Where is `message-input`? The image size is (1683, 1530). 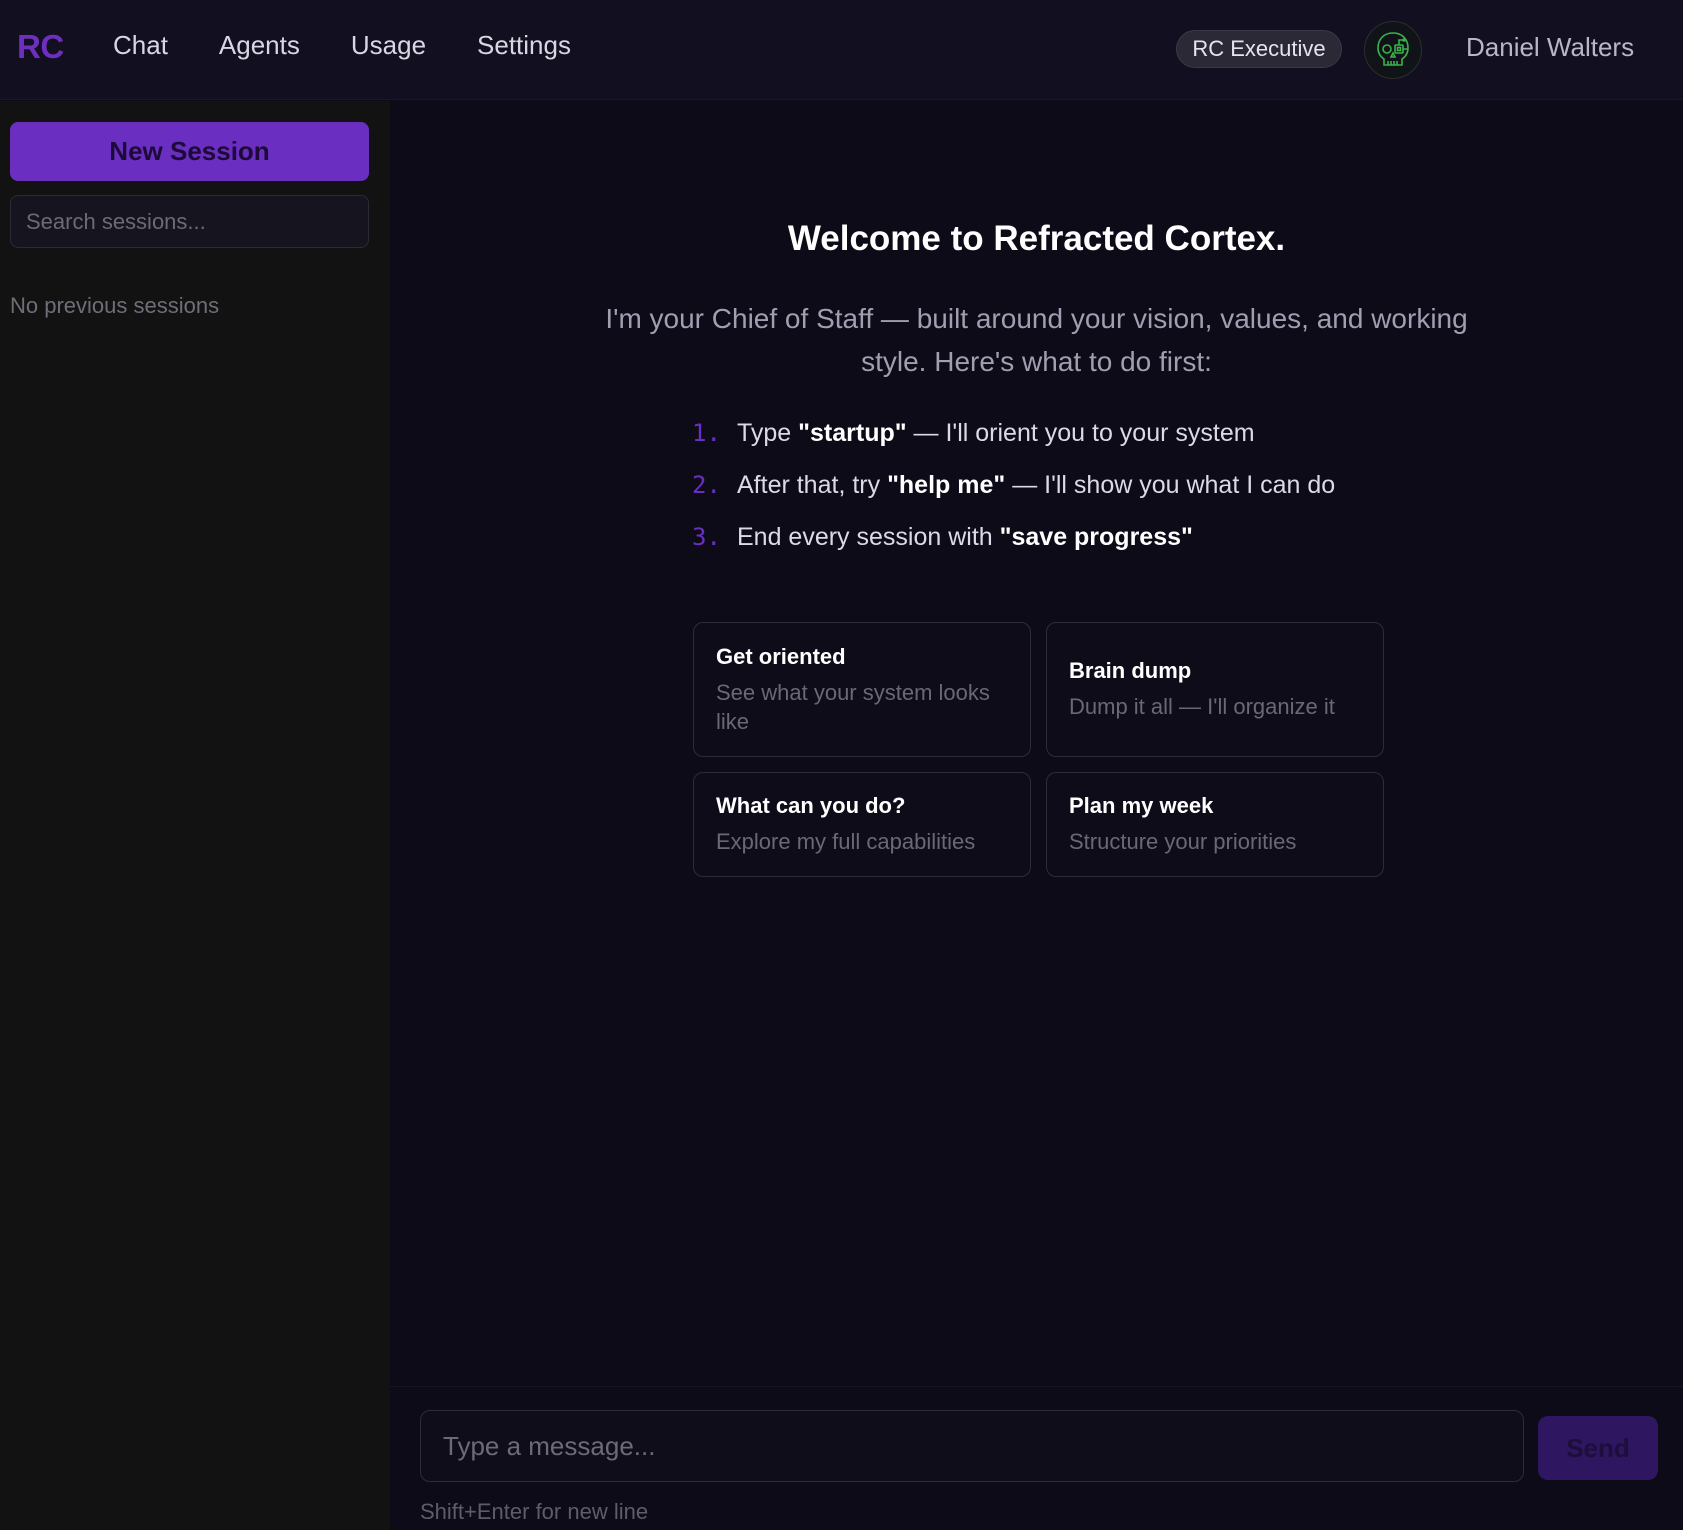
message-input is located at coordinates (972, 1446).